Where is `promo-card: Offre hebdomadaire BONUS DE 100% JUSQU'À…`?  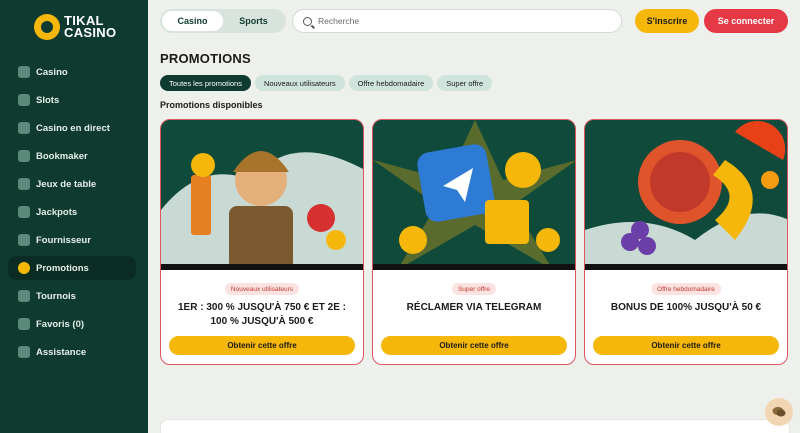 promo-card: Offre hebdomadaire BONUS DE 100% JUSQU'À… is located at coordinates (686, 242).